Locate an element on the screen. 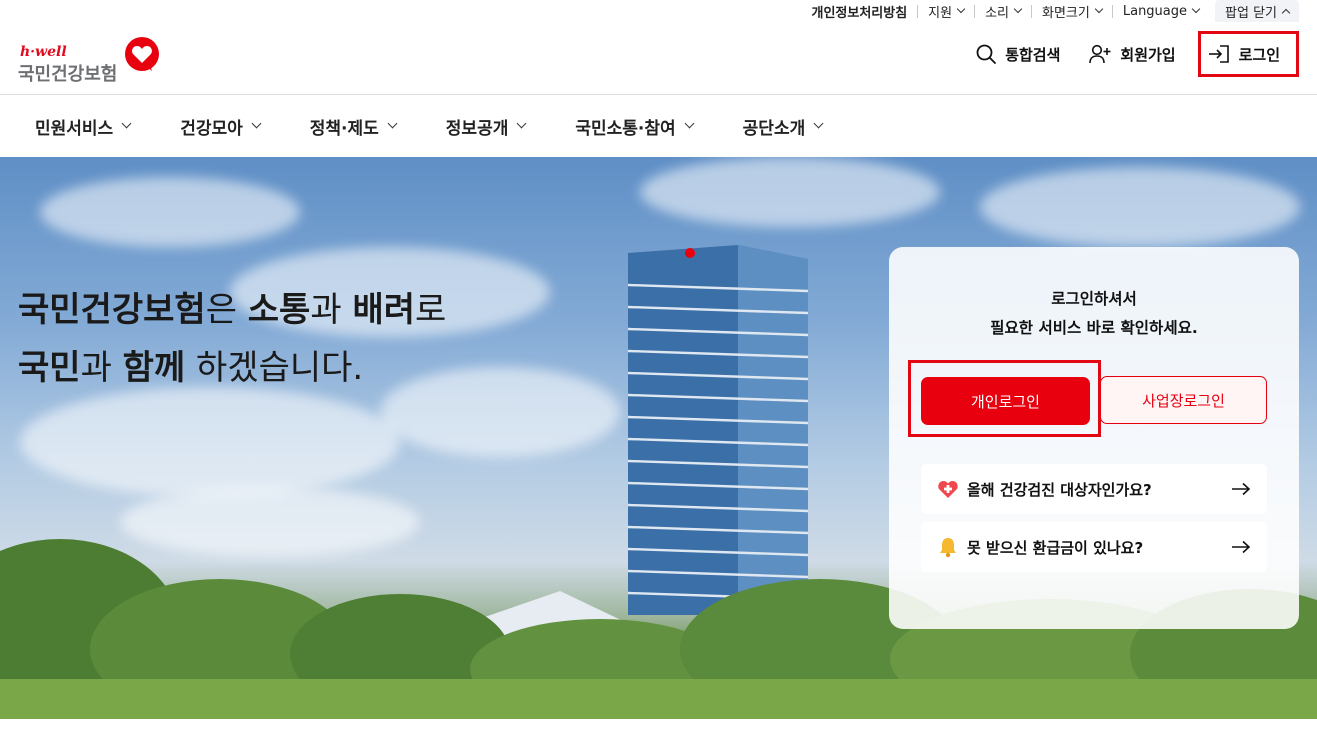 Image resolution: width=1317 pixels, height=749 pixels. site-header: h·well 국민건강보험 통합검색 회원가입 로그인 is located at coordinates (658, 58).